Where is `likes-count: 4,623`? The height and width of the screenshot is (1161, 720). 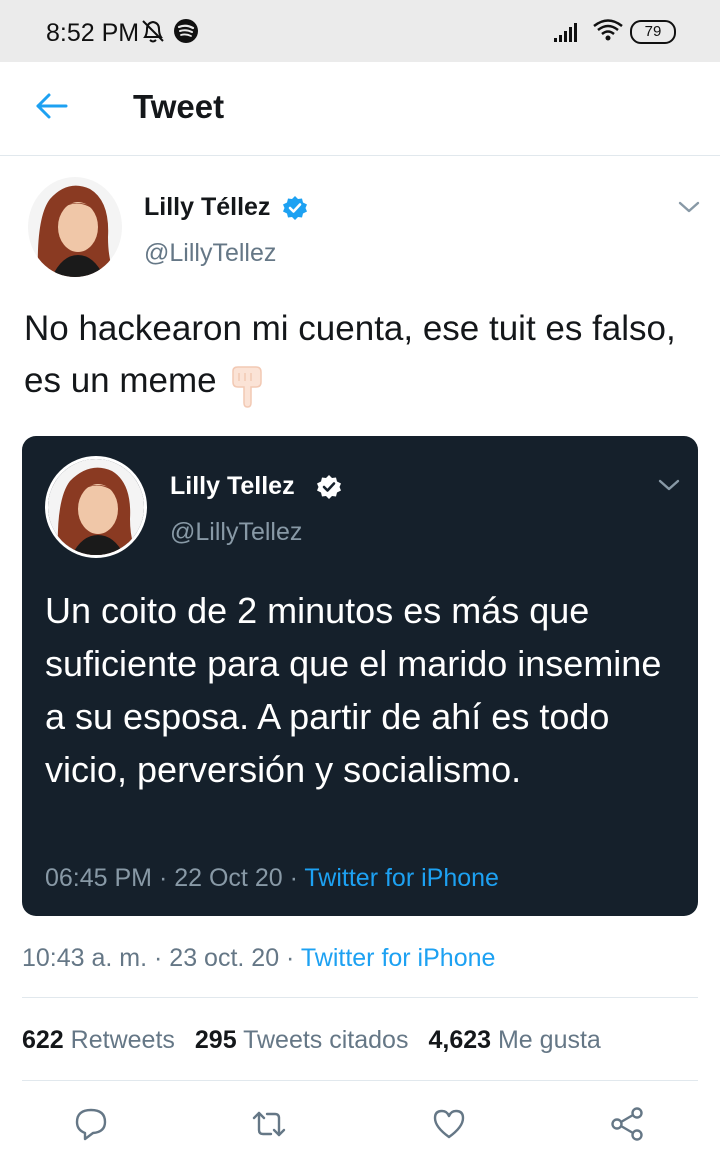 likes-count: 4,623 is located at coordinates (460, 1040).